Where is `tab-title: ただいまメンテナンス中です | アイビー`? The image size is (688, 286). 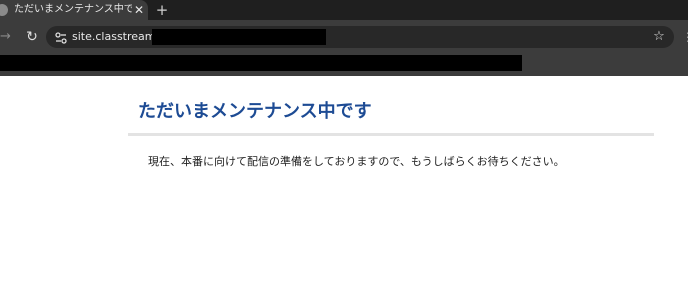
tab-title: ただいまメンテナンス中です | アイビー is located at coordinates (73, 9).